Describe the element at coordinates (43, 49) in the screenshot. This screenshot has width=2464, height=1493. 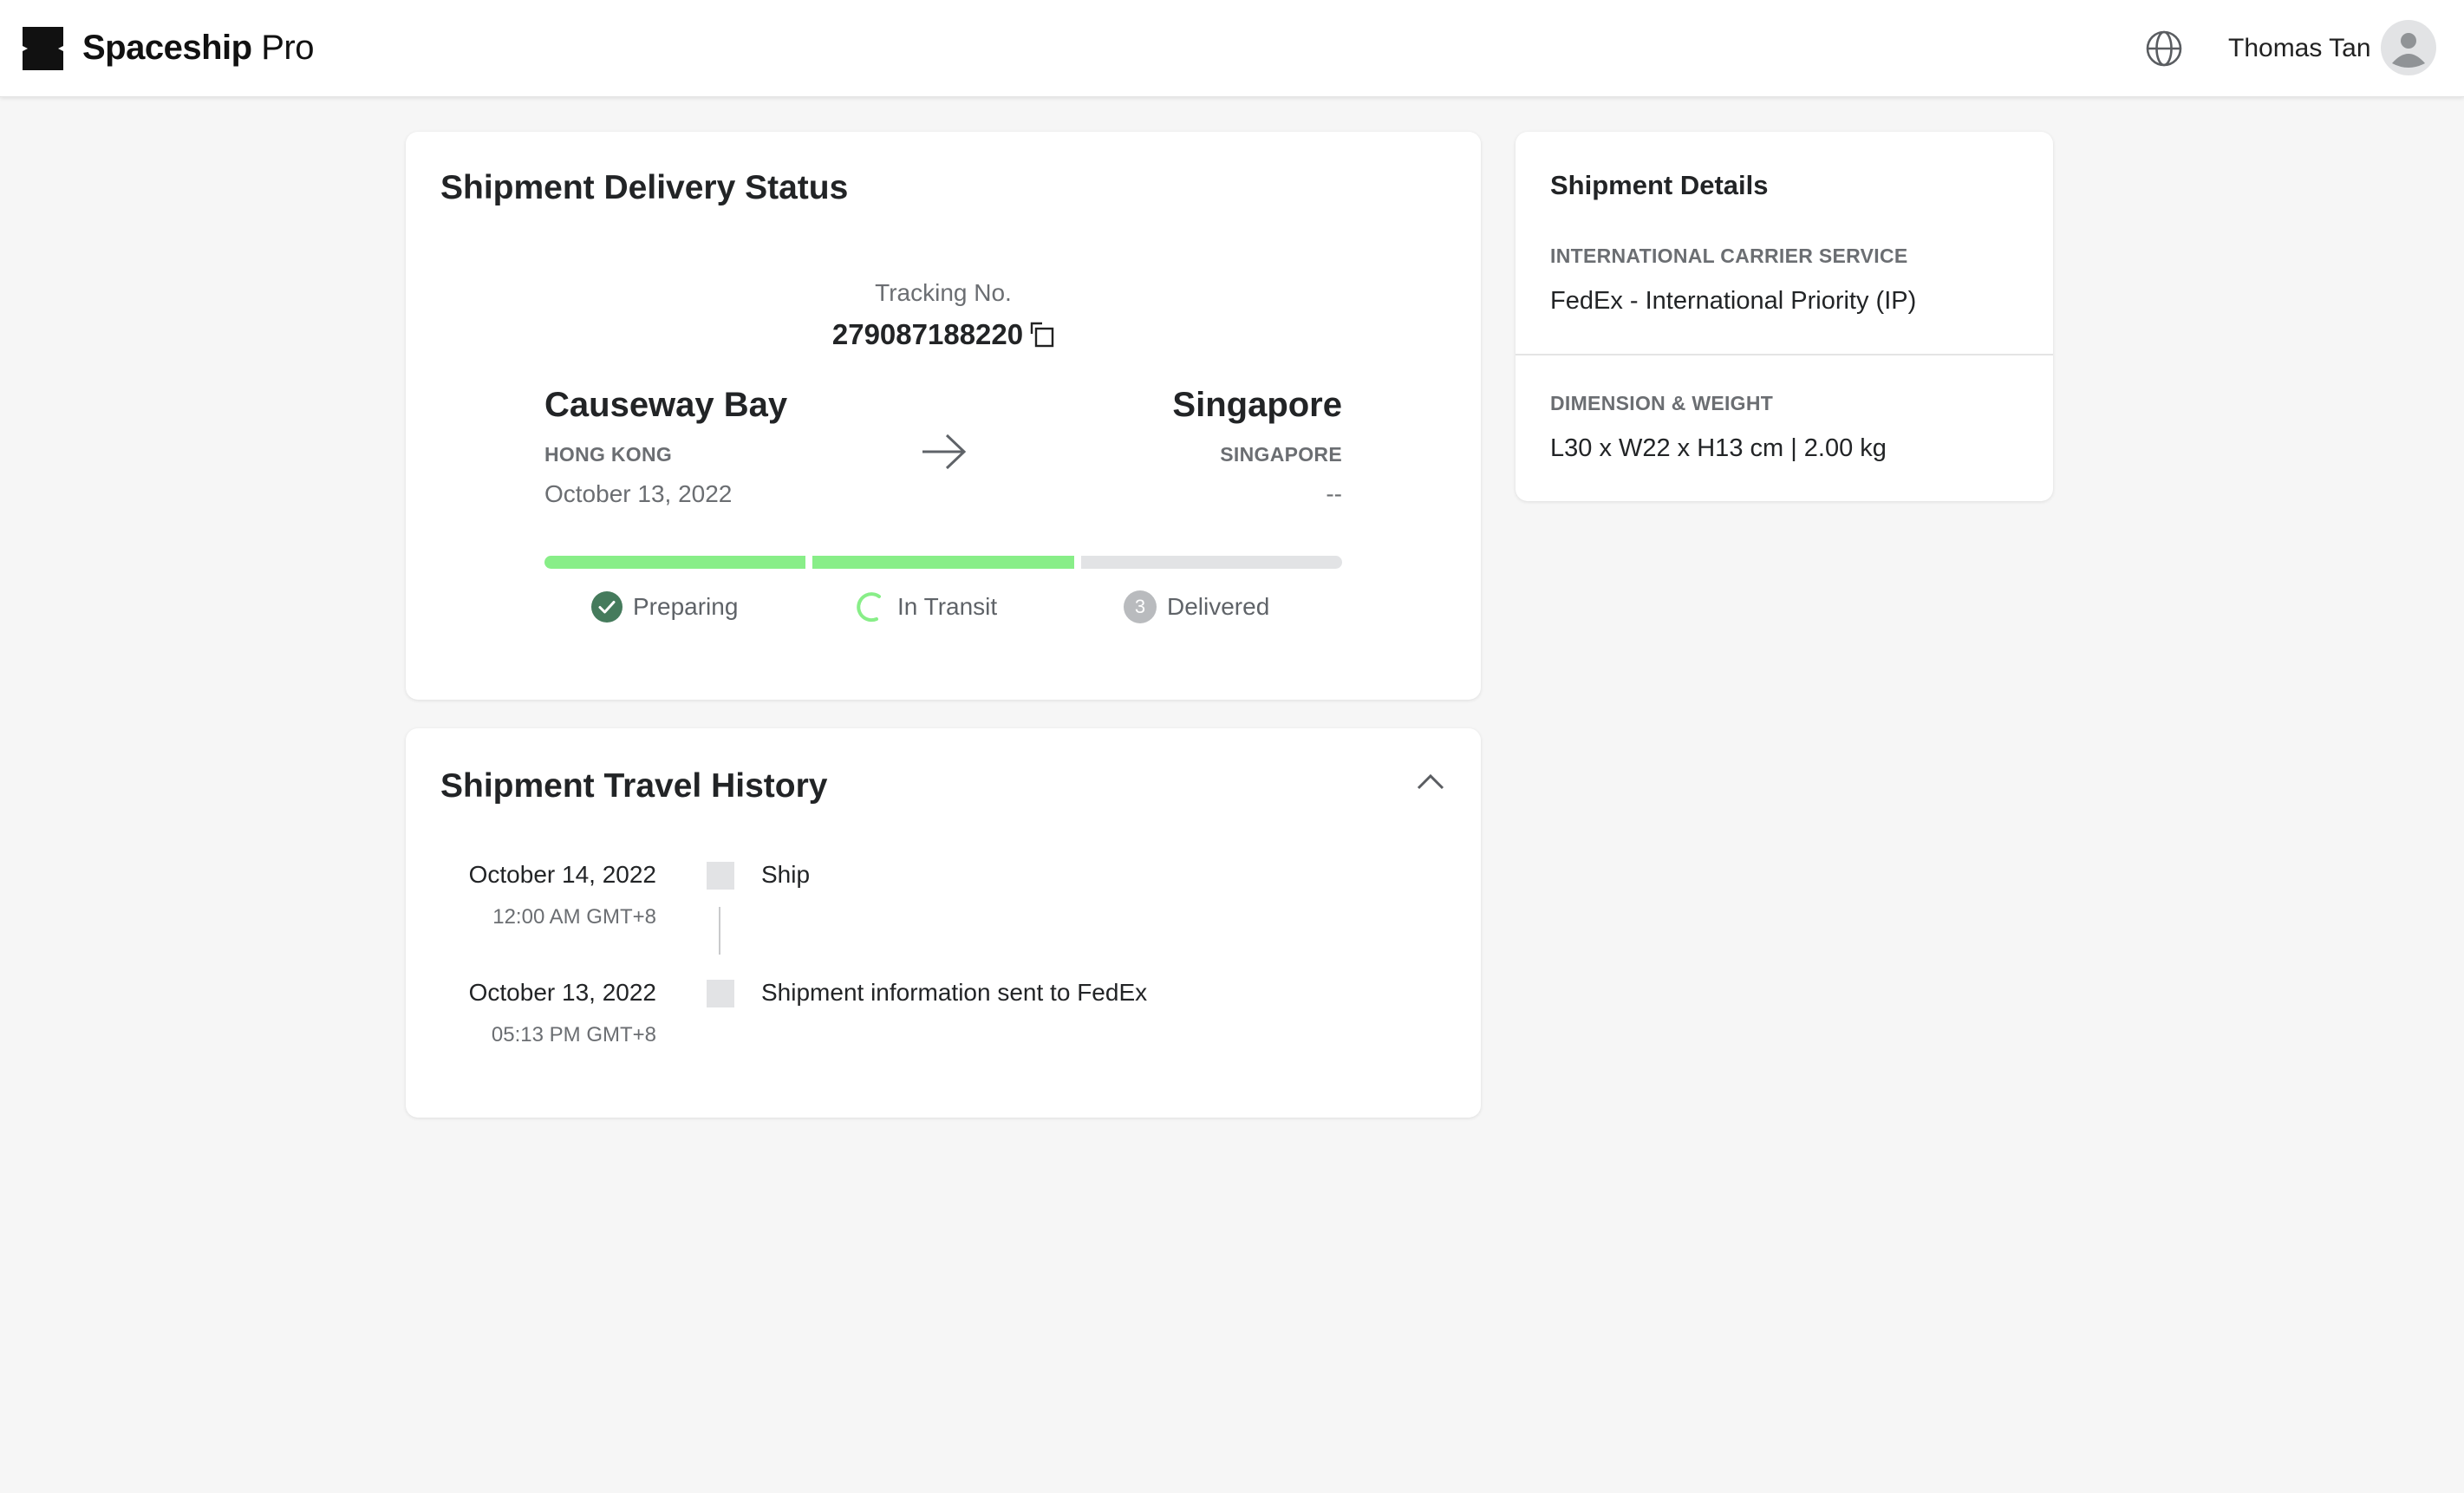
I see `spaceship-logo-icon` at that location.